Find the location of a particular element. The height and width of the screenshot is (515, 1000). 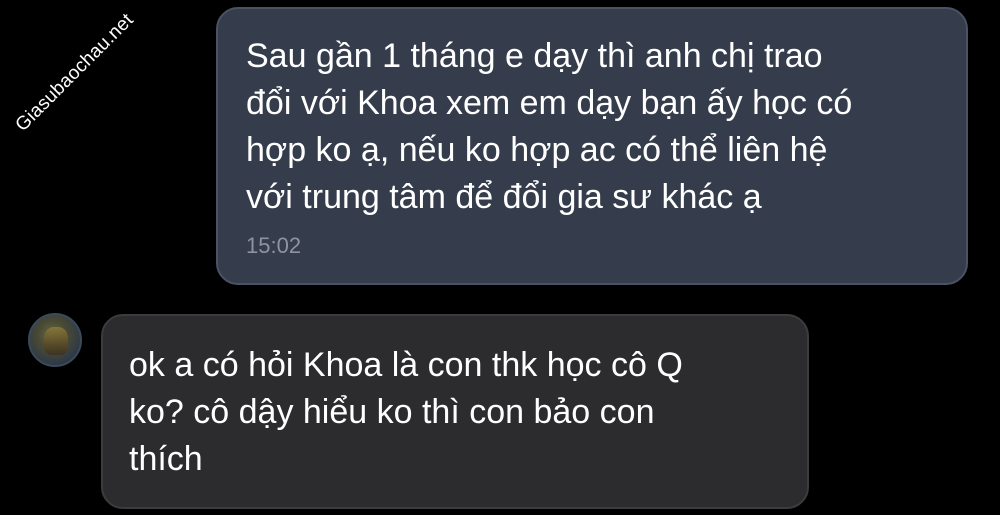

avatar-image is located at coordinates (56, 341).